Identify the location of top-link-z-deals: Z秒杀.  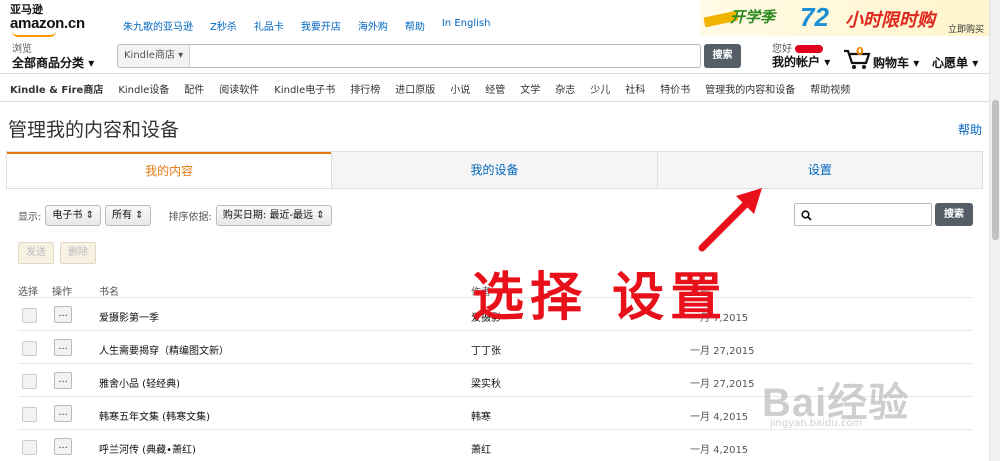
(223, 25).